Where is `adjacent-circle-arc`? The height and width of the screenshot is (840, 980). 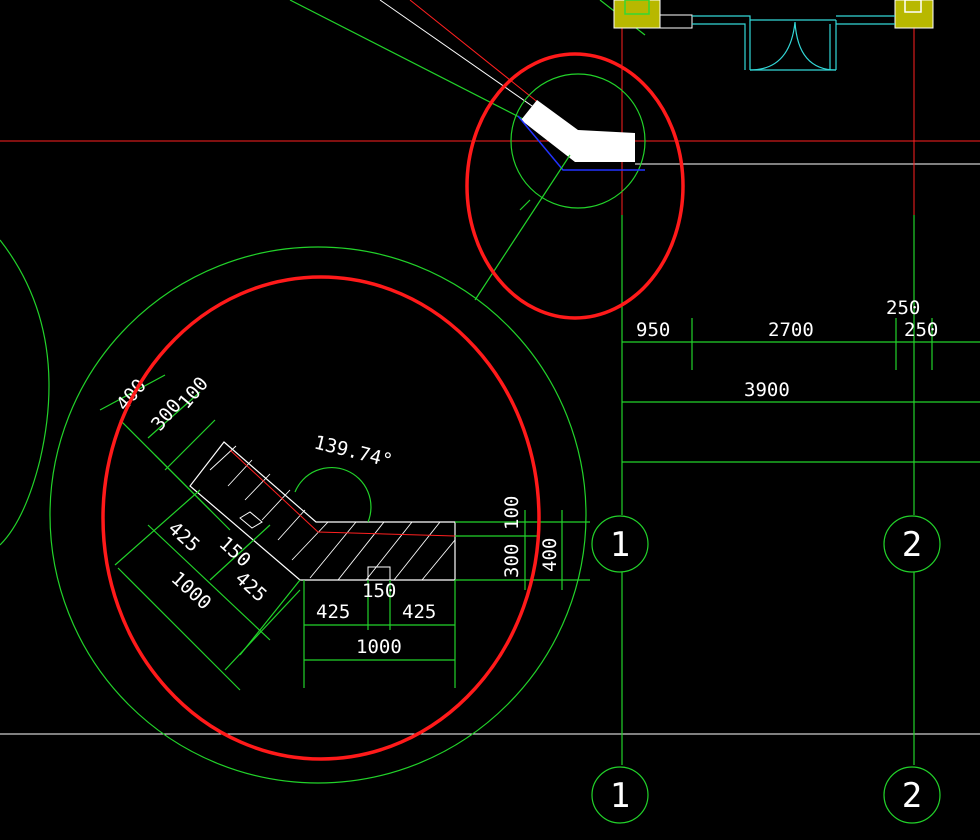
adjacent-circle-arc is located at coordinates (25, 392).